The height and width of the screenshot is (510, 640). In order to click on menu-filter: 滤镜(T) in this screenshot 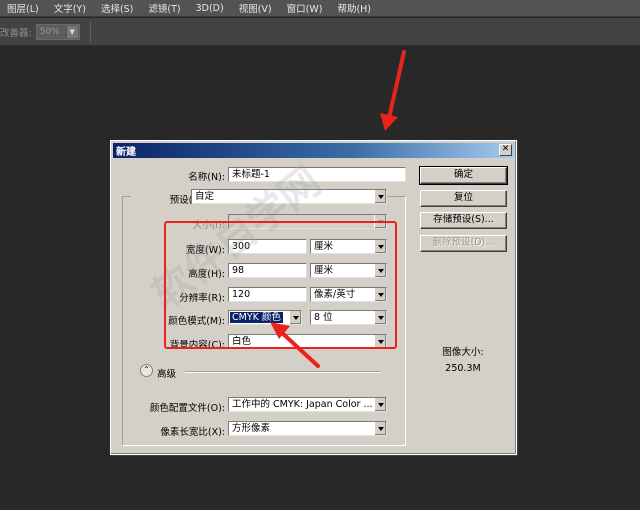, I will do `click(164, 8)`.